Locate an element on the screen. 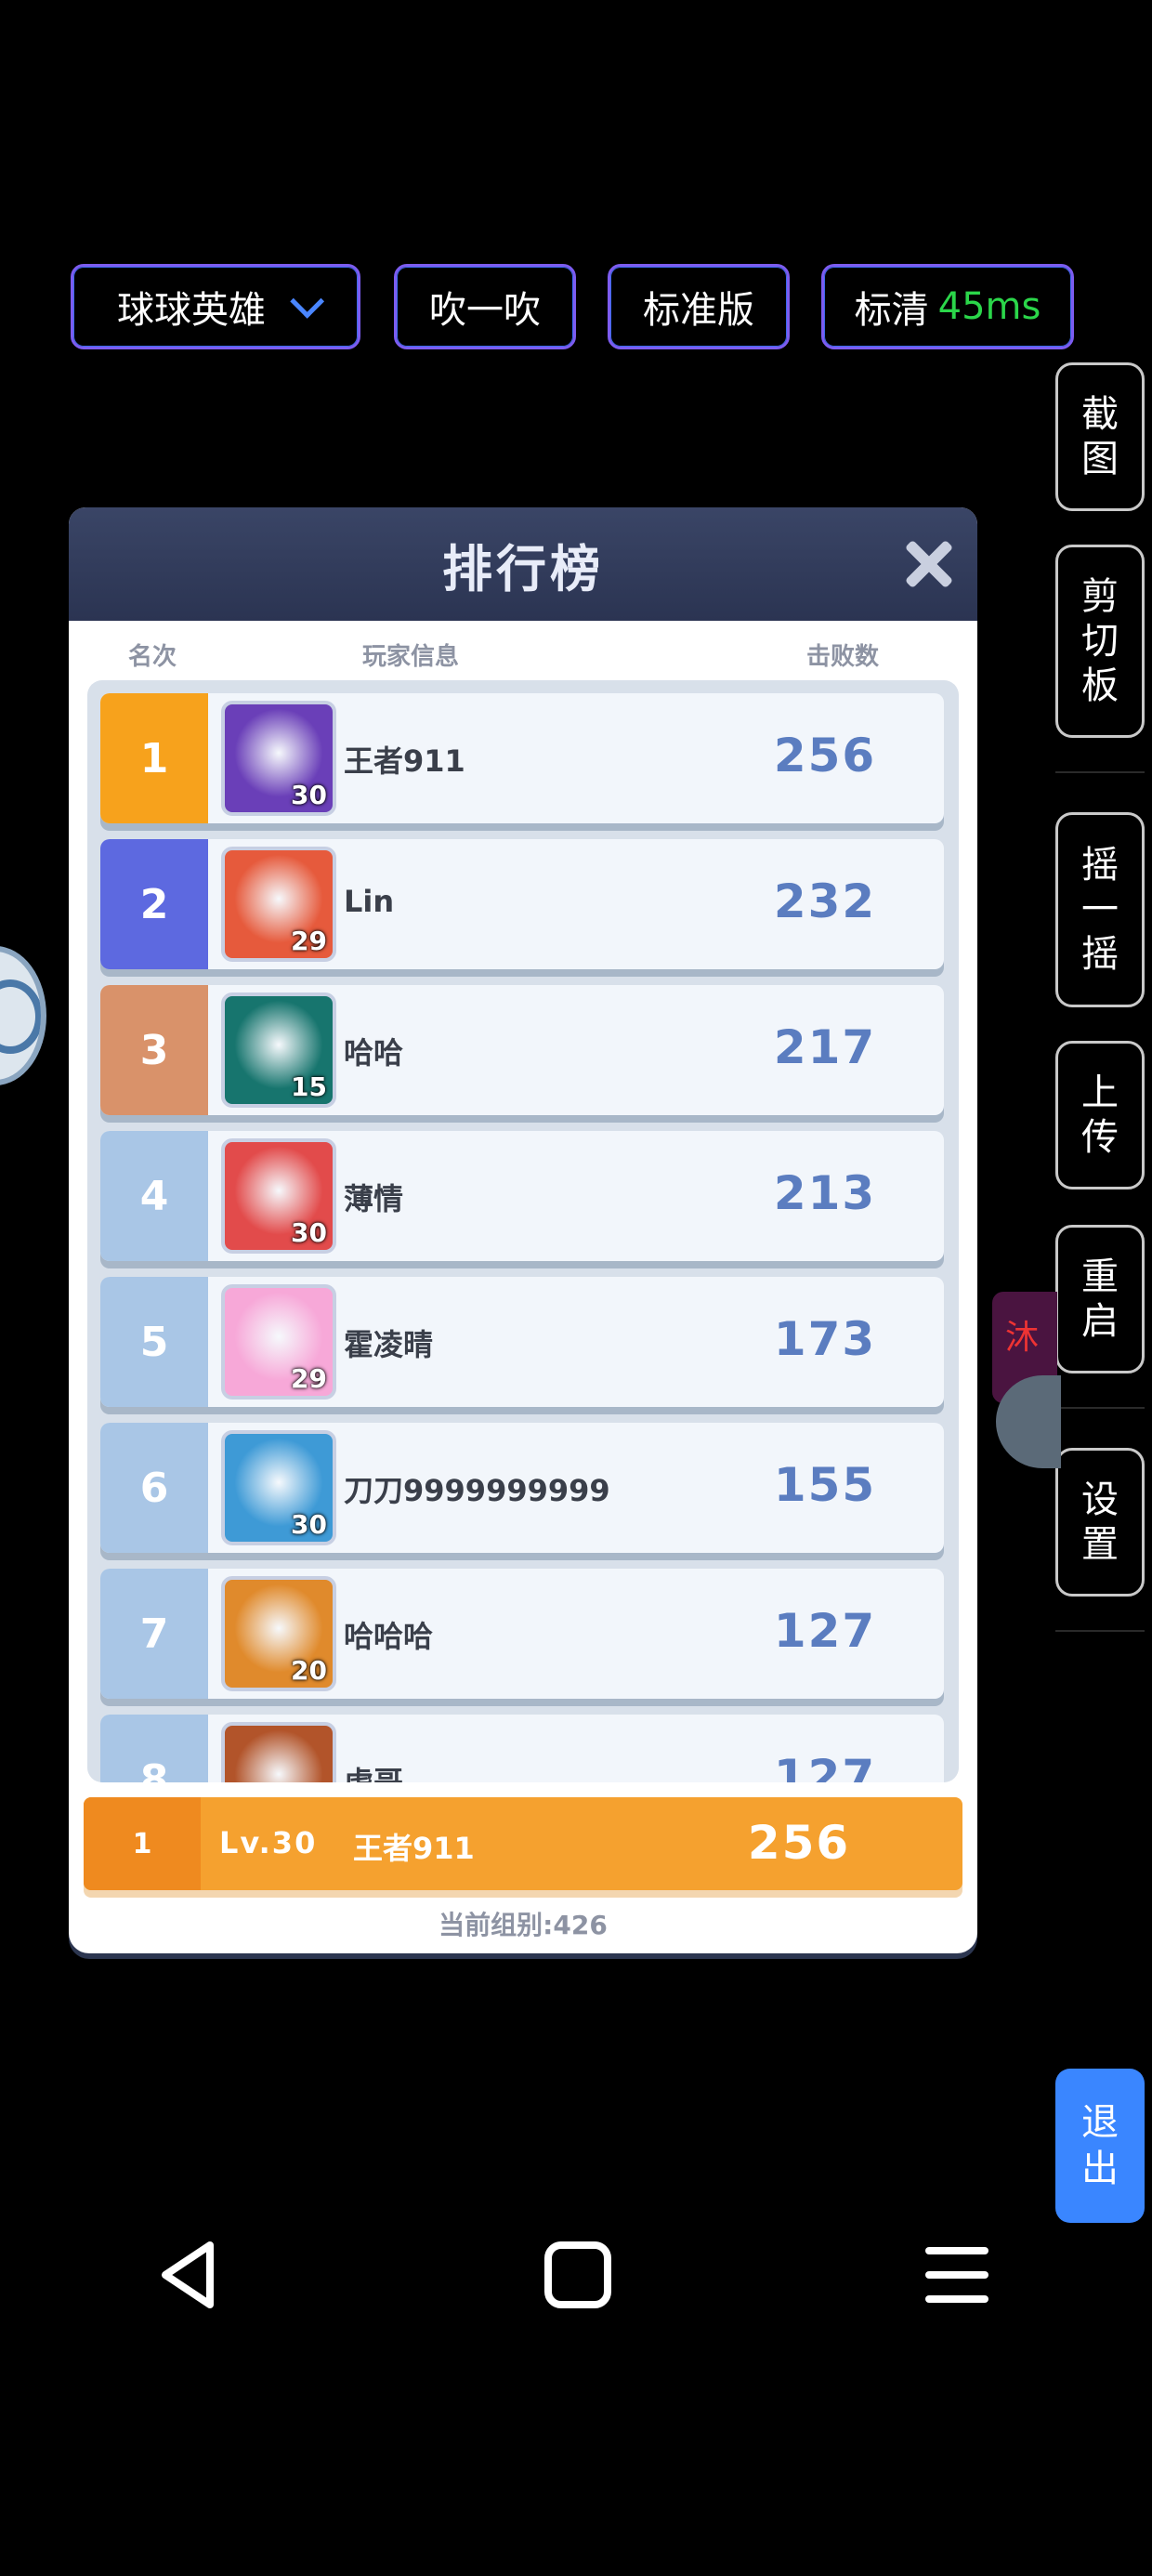  game-select-dropdown: 球球英雄 is located at coordinates (215, 306).